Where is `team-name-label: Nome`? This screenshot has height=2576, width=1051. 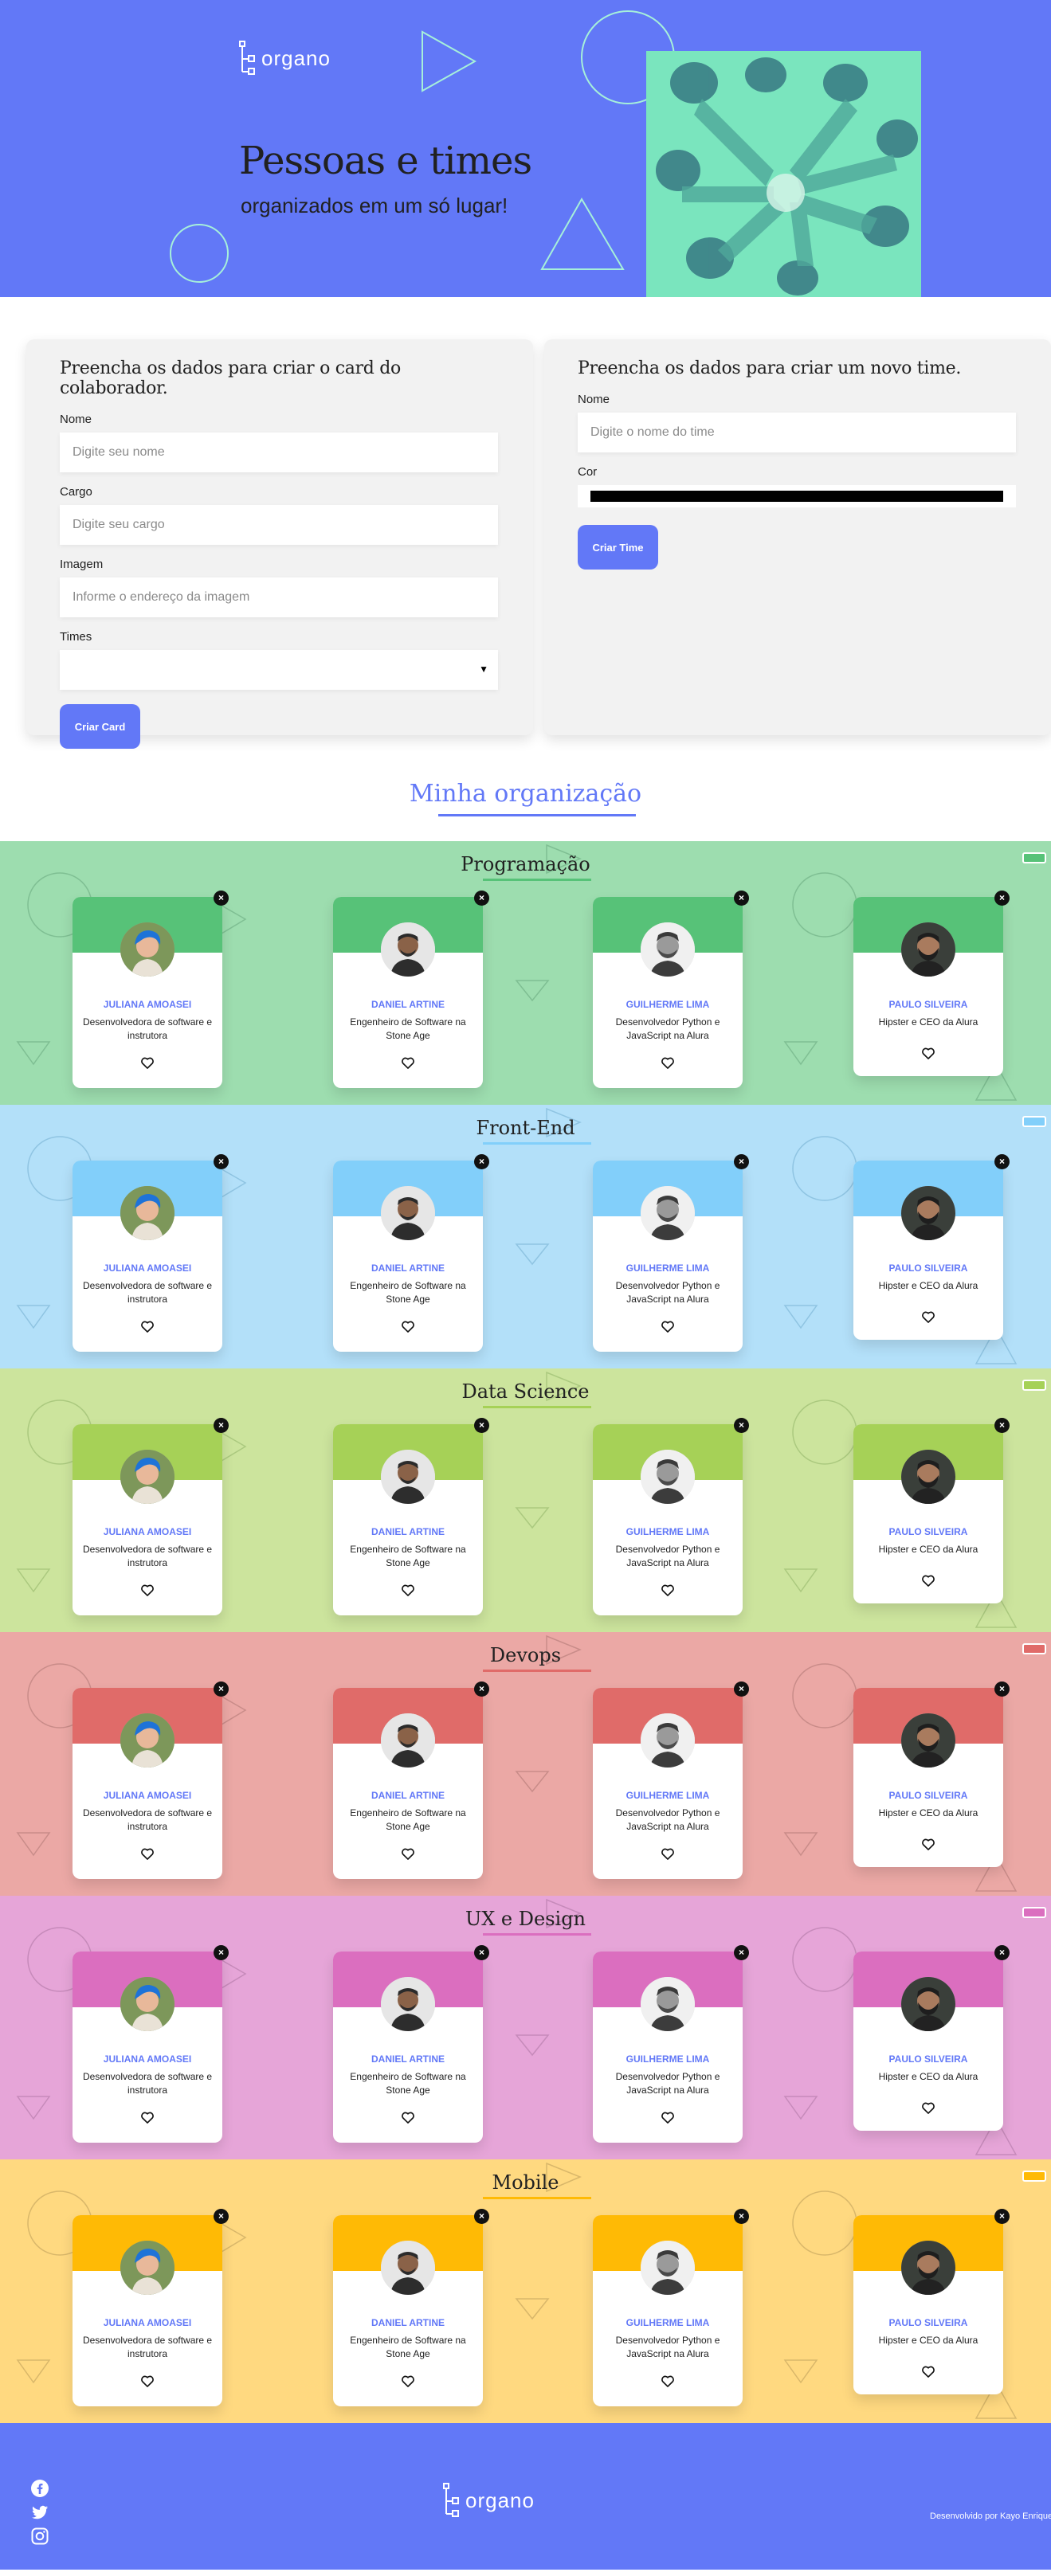 team-name-label: Nome is located at coordinates (594, 399).